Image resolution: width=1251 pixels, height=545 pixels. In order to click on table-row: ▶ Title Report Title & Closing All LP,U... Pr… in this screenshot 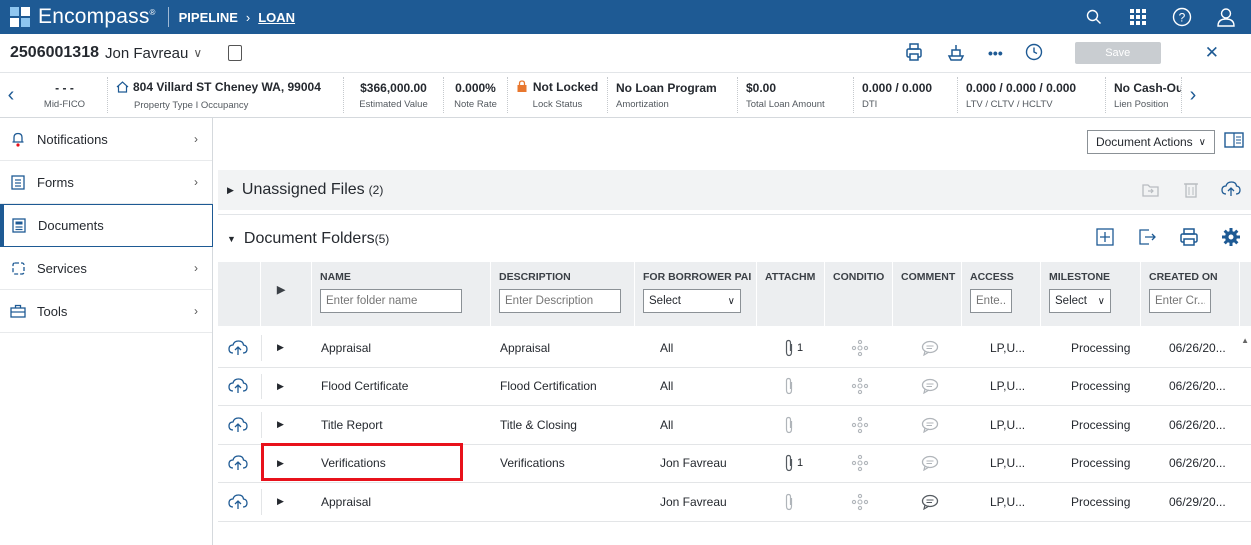, I will do `click(734, 425)`.